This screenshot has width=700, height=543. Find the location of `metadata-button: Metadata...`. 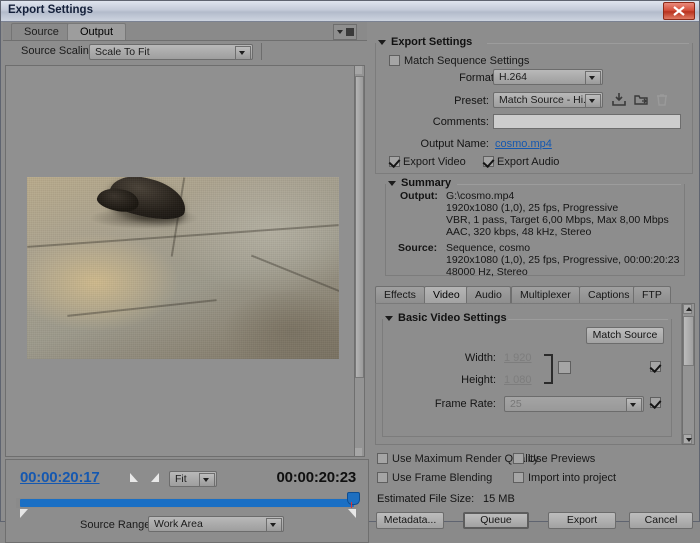

metadata-button: Metadata... is located at coordinates (410, 520).